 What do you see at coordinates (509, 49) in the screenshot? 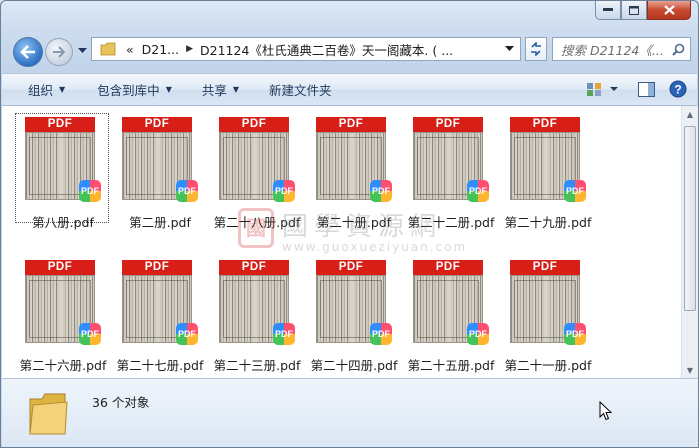
I see `address-dropdown-icon` at bounding box center [509, 49].